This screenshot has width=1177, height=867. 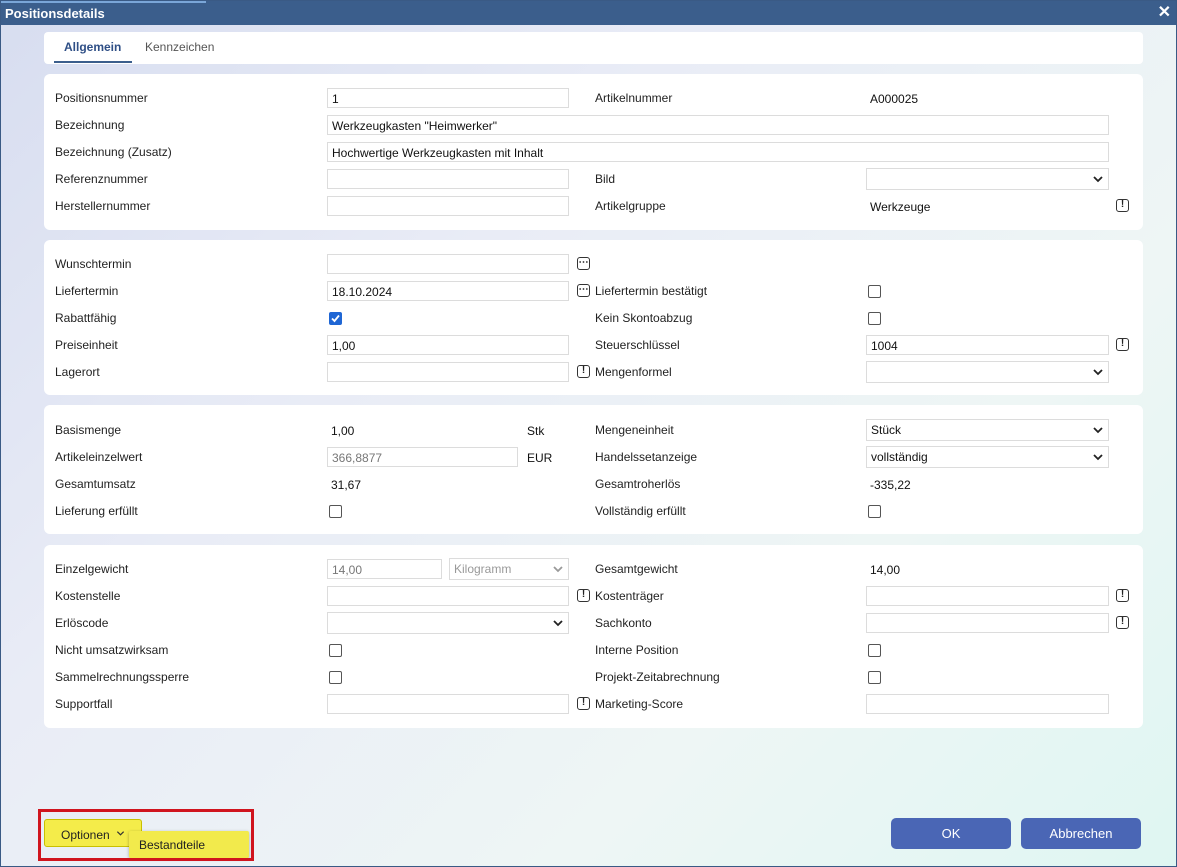 I want to click on label-bezeichnung-zusatz: Bezeichnung (Zusatz), so click(x=113, y=152).